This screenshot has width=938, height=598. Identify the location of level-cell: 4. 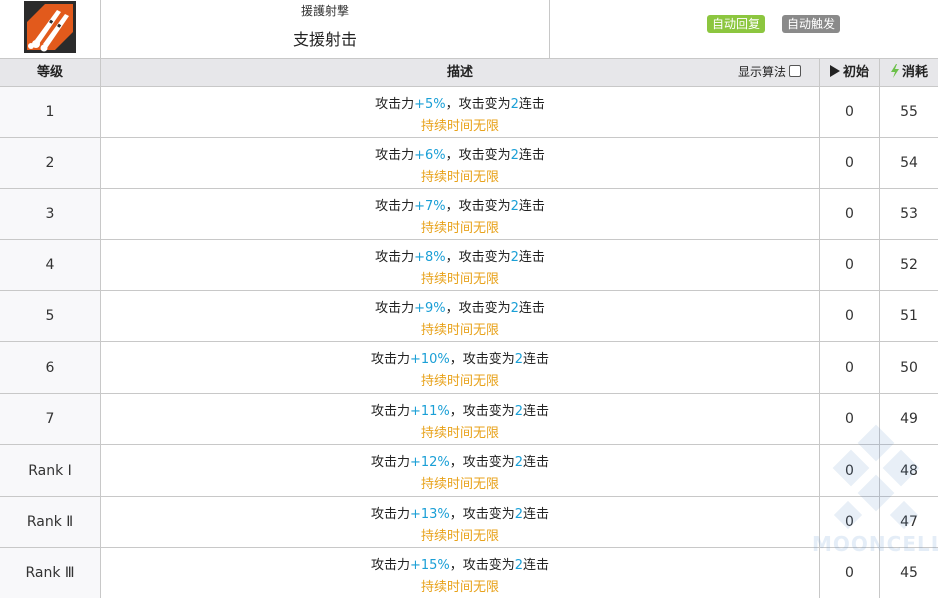
(50, 265).